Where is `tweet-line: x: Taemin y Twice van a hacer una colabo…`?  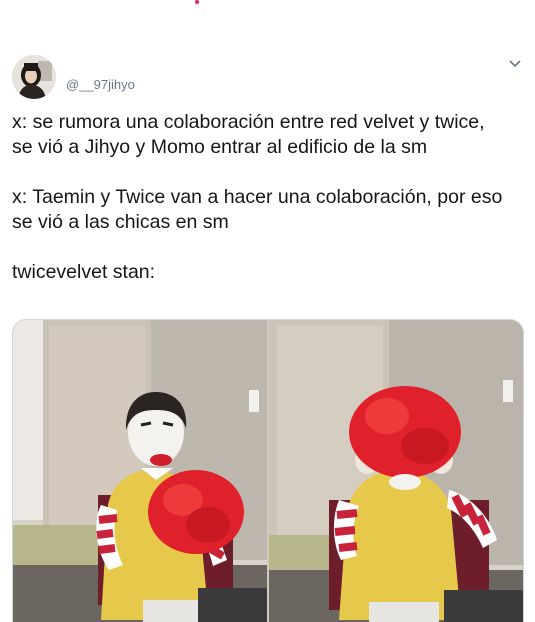 tweet-line: x: Taemin y Twice van a hacer una colabo… is located at coordinates (257, 197).